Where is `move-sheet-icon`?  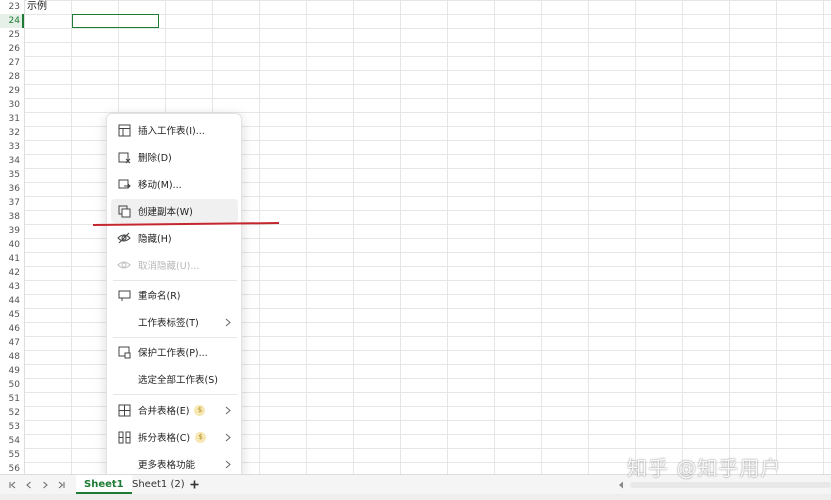 move-sheet-icon is located at coordinates (124, 184).